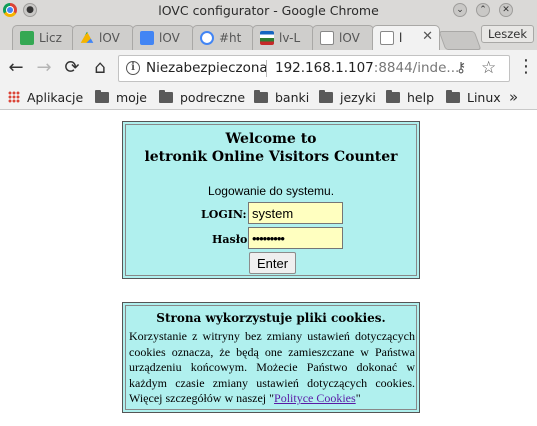  What do you see at coordinates (483, 10) in the screenshot?
I see `maximize-icon: ⌃` at bounding box center [483, 10].